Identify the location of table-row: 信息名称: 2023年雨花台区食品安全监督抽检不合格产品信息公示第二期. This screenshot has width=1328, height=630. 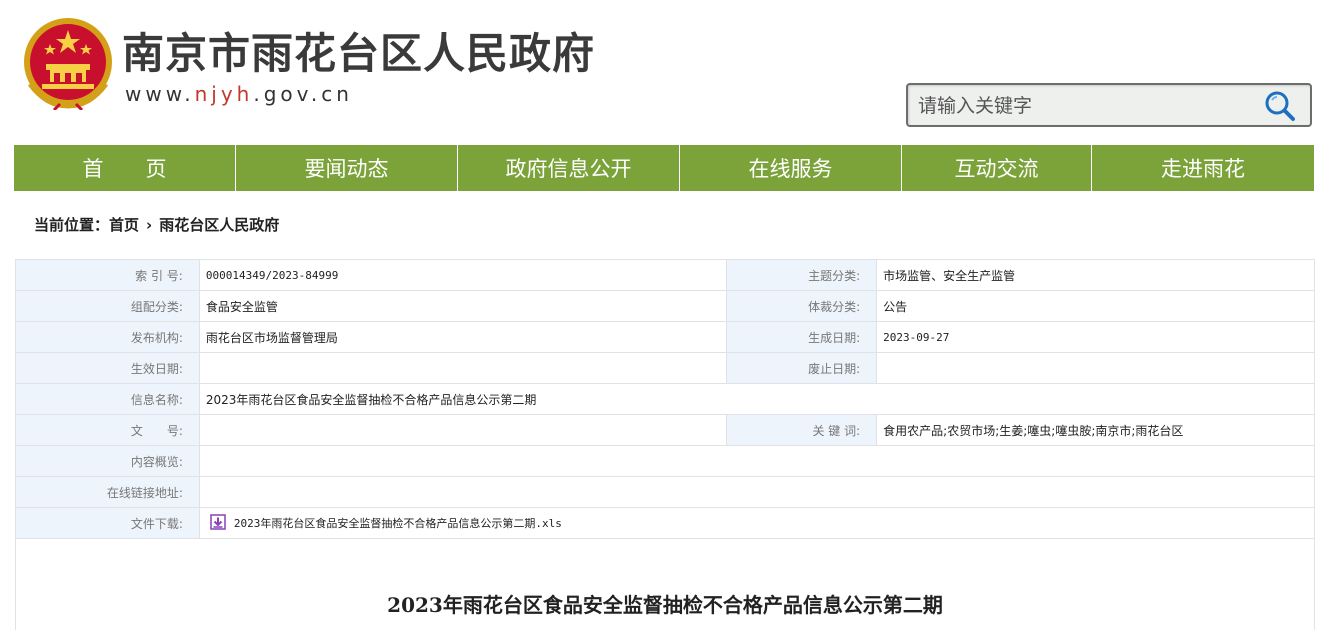
(665, 399).